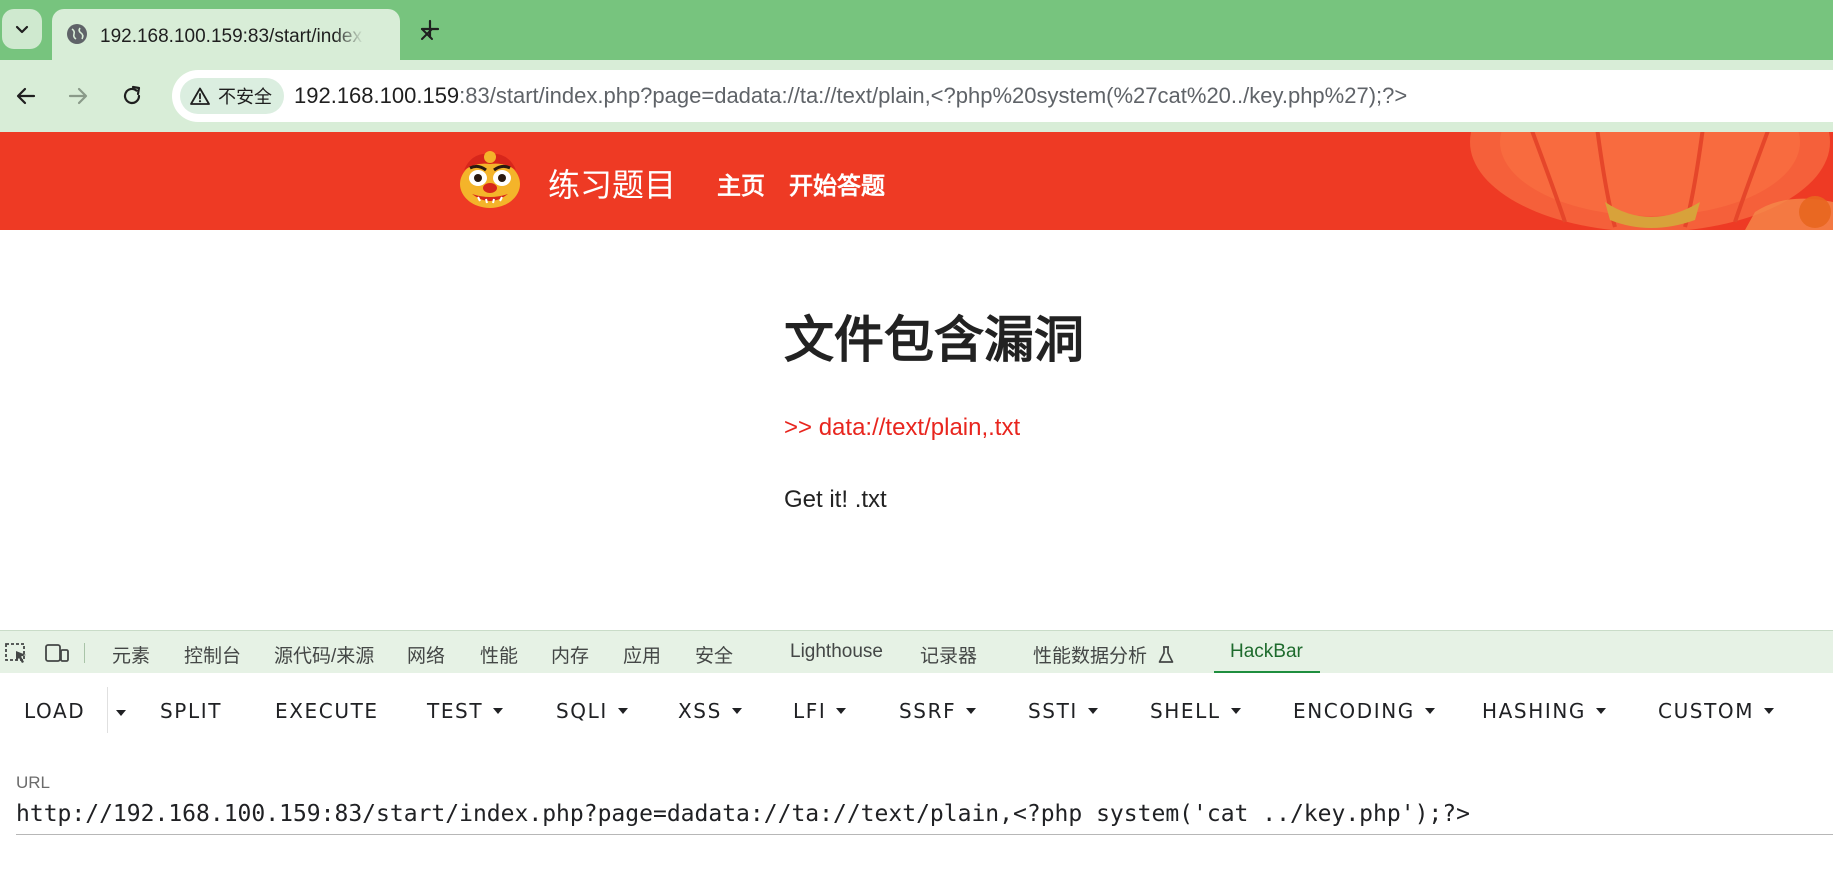 The height and width of the screenshot is (872, 1833). I want to click on arrow-right-icon, so click(78, 96).